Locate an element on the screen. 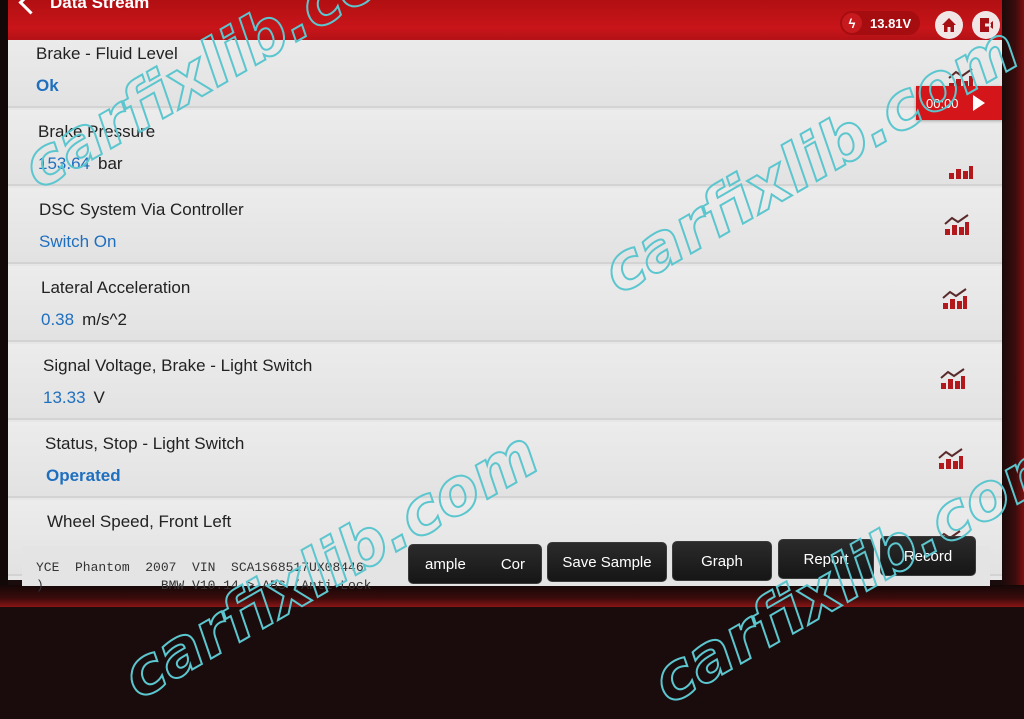  vehicle-info-line1: YCE Phantom 2007 VIN SCA1S68517UX08446 is located at coordinates (200, 567).